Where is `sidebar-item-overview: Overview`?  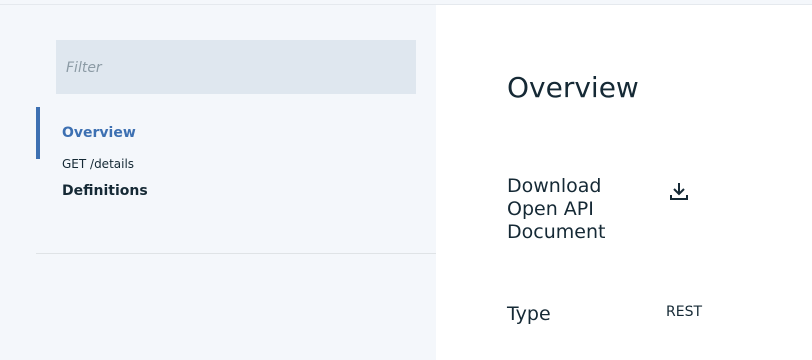
sidebar-item-overview: Overview is located at coordinates (236, 133).